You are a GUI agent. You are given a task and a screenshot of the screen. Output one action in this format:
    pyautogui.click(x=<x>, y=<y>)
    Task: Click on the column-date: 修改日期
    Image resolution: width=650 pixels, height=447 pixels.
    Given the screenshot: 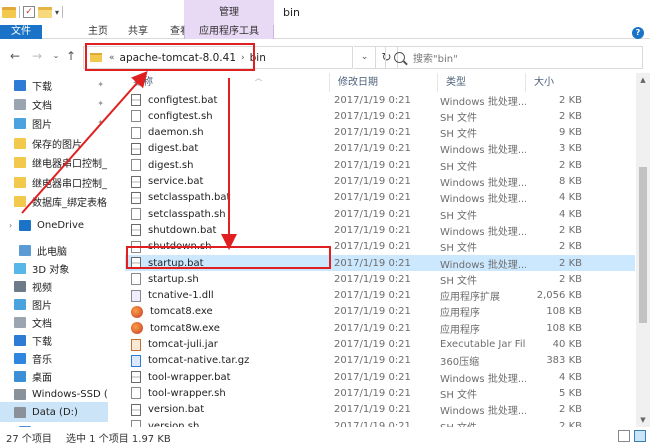 What is the action you would take?
    pyautogui.click(x=384, y=82)
    